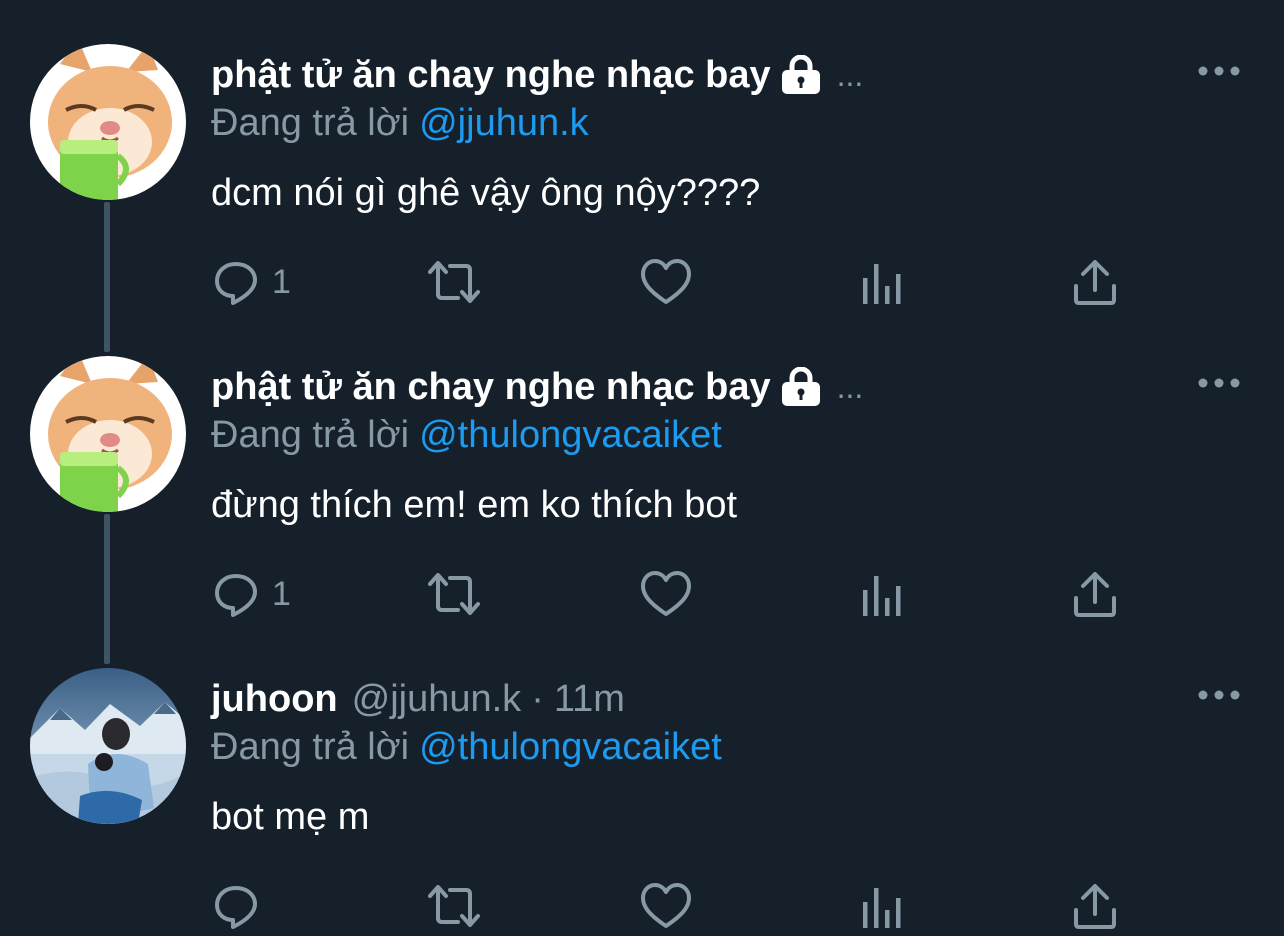  I want to click on display-name: juhoon, so click(274, 699).